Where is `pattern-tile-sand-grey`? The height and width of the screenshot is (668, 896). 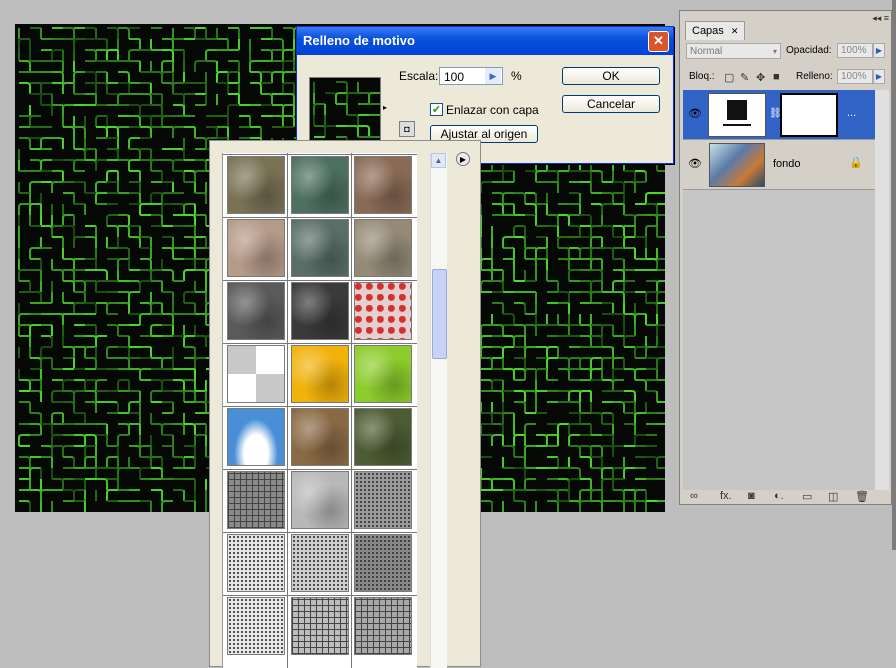 pattern-tile-sand-grey is located at coordinates (383, 248).